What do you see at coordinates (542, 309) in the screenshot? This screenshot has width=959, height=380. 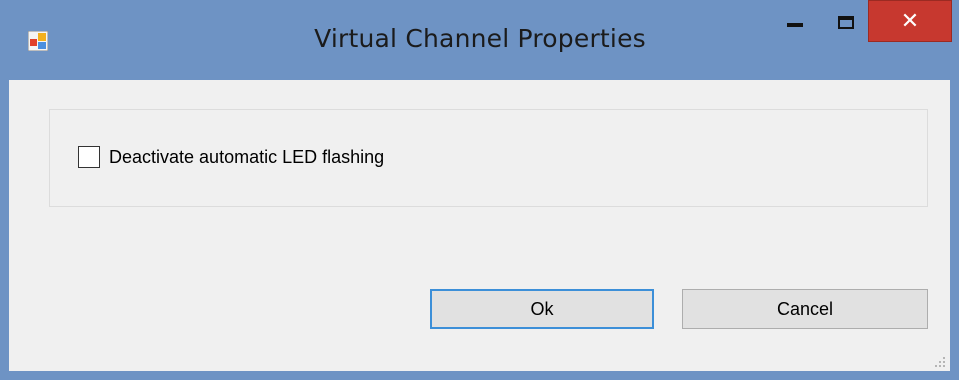 I see `ok-button: Ok` at bounding box center [542, 309].